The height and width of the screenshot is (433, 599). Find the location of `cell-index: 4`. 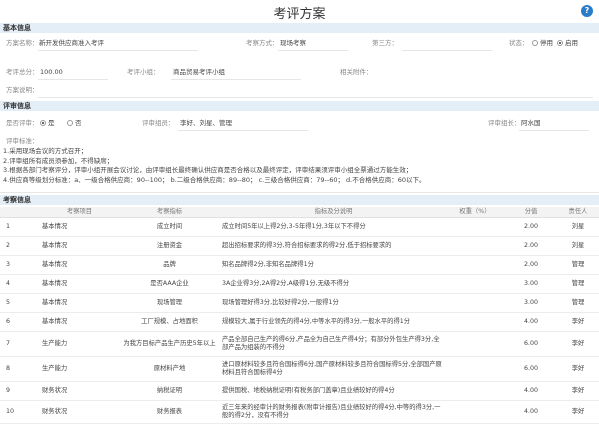

cell-index: 4 is located at coordinates (21, 284).